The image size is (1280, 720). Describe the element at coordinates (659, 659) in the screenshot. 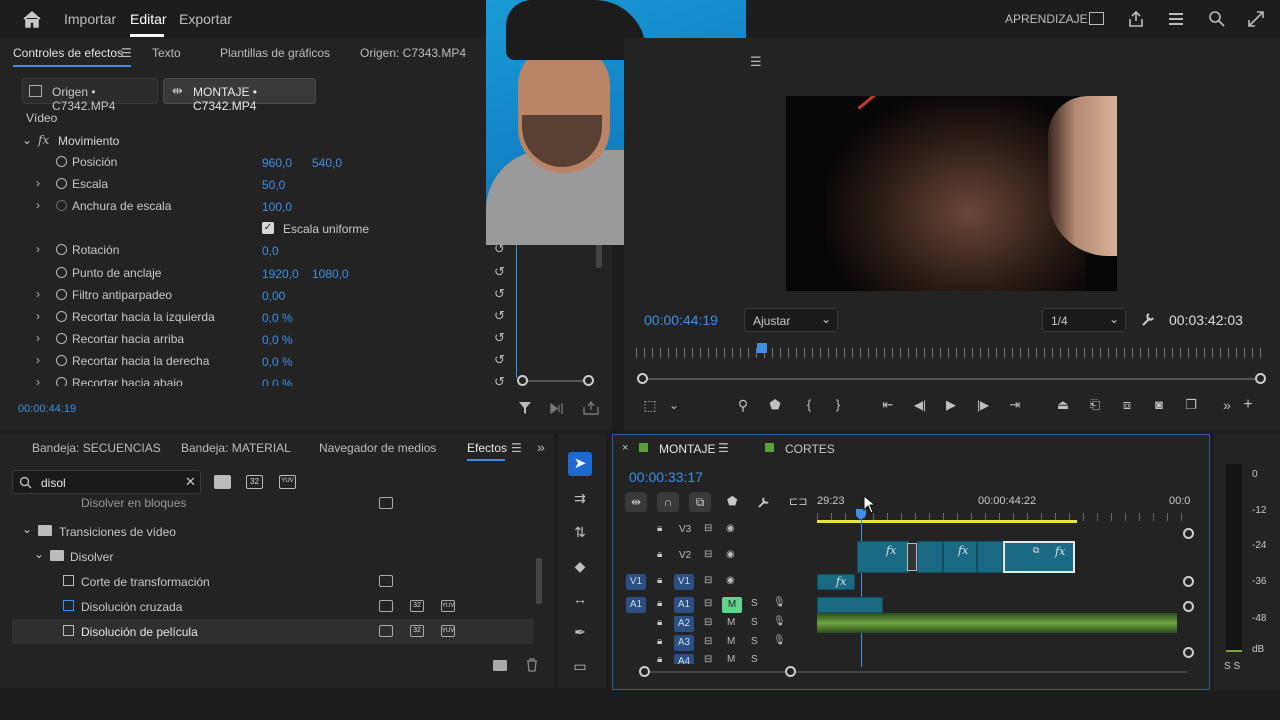

I see `lock-icon: 🔒︎` at that location.